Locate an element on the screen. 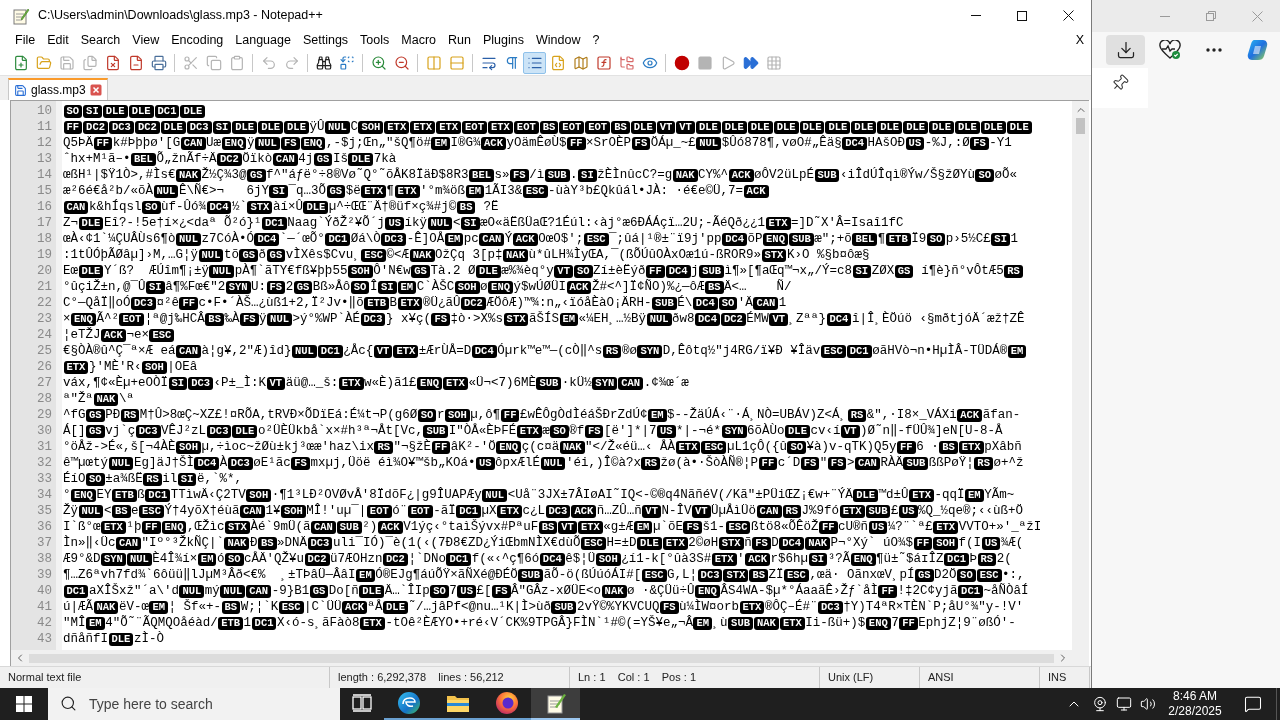 This screenshot has height=720, width=1280. control-code-badge: RS is located at coordinates (1013, 271).